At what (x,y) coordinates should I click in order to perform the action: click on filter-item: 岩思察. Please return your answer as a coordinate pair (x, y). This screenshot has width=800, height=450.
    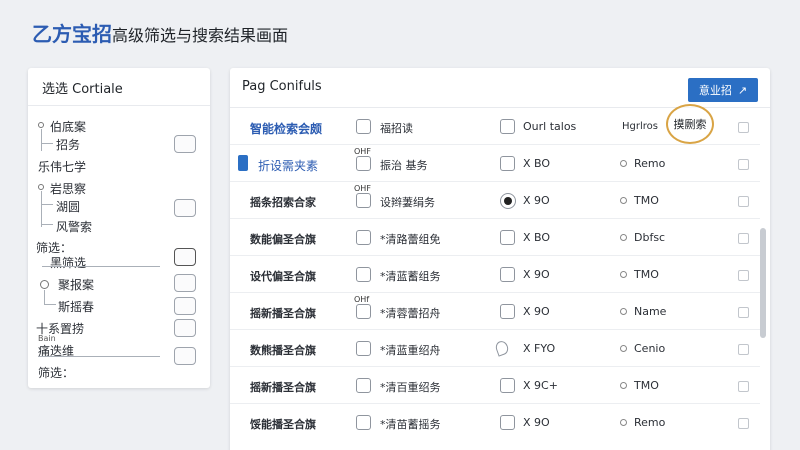
    Looking at the image, I should click on (68, 188).